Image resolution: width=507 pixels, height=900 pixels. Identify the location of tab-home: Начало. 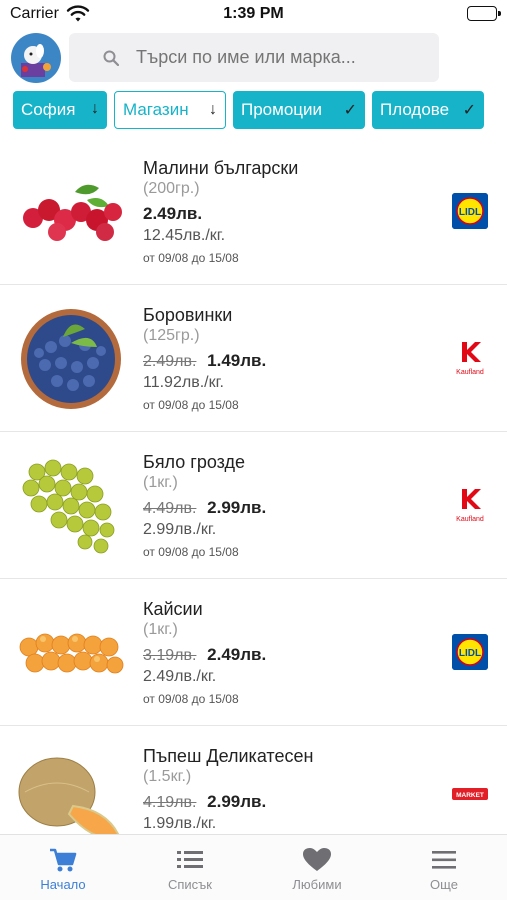
(63, 867).